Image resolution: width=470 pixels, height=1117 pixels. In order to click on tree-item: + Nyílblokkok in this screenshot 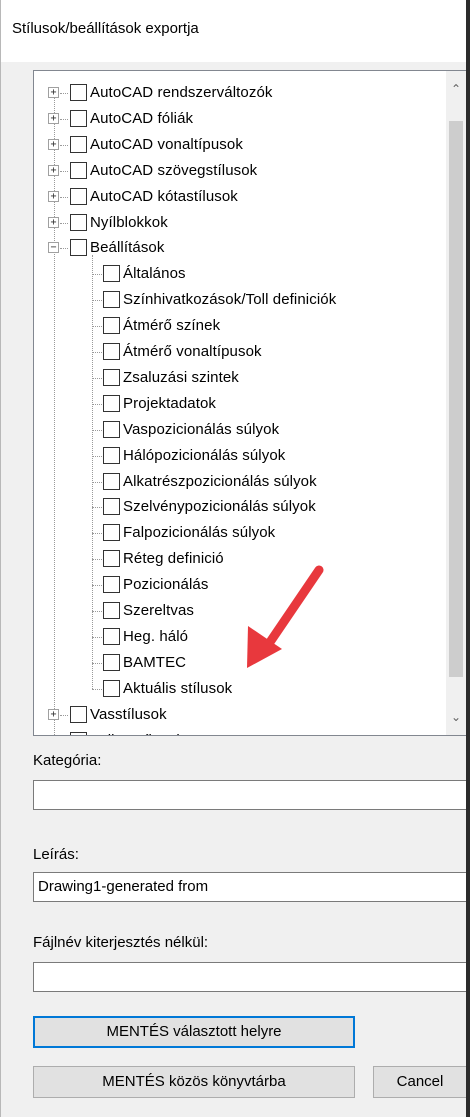, I will do `click(234, 223)`.